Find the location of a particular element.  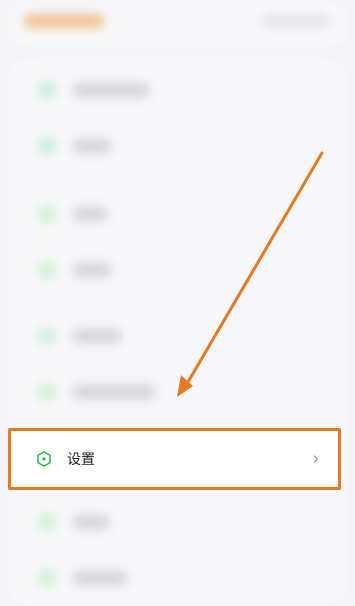

chevron-right-icon is located at coordinates (316, 459).